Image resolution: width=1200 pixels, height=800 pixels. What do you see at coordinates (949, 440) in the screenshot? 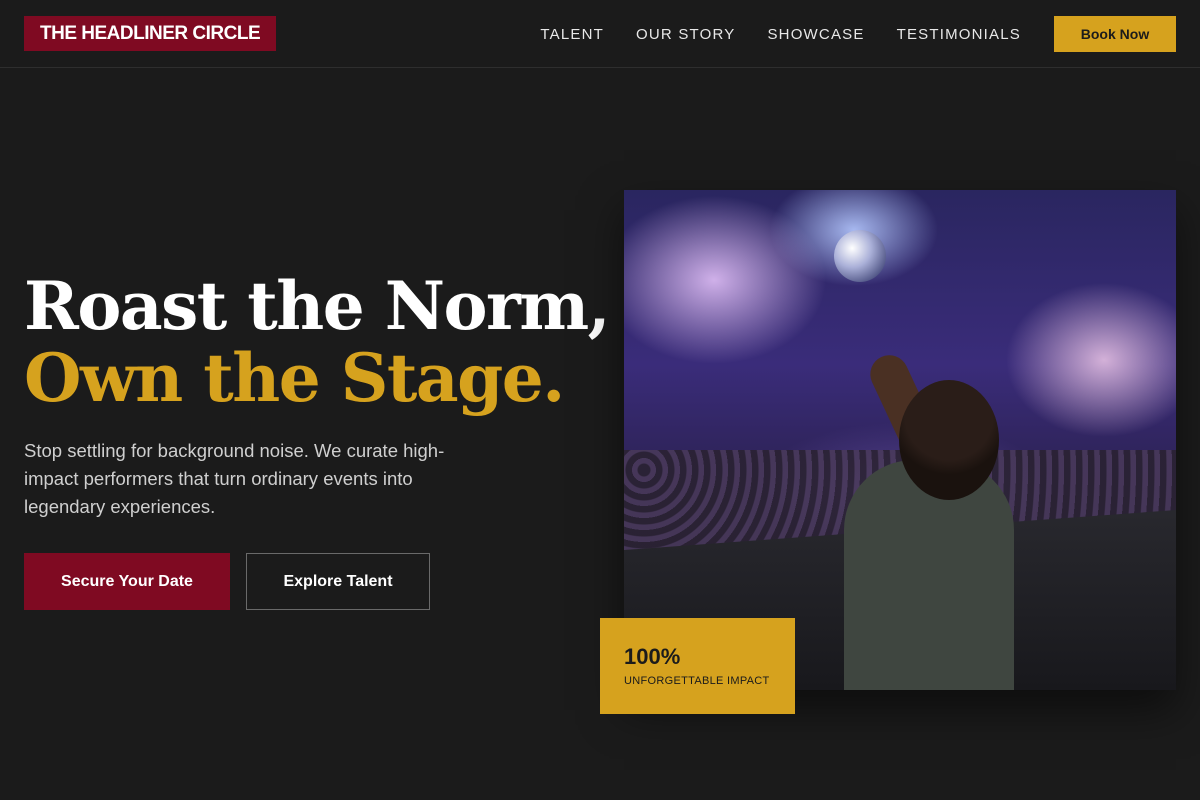
I see `dj-head-graphic` at bounding box center [949, 440].